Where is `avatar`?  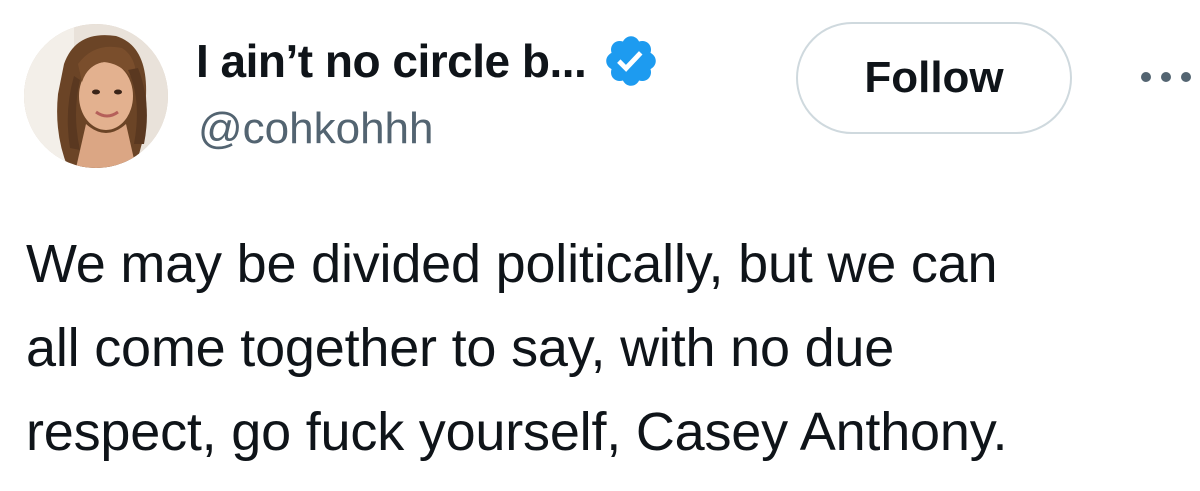
avatar is located at coordinates (96, 96).